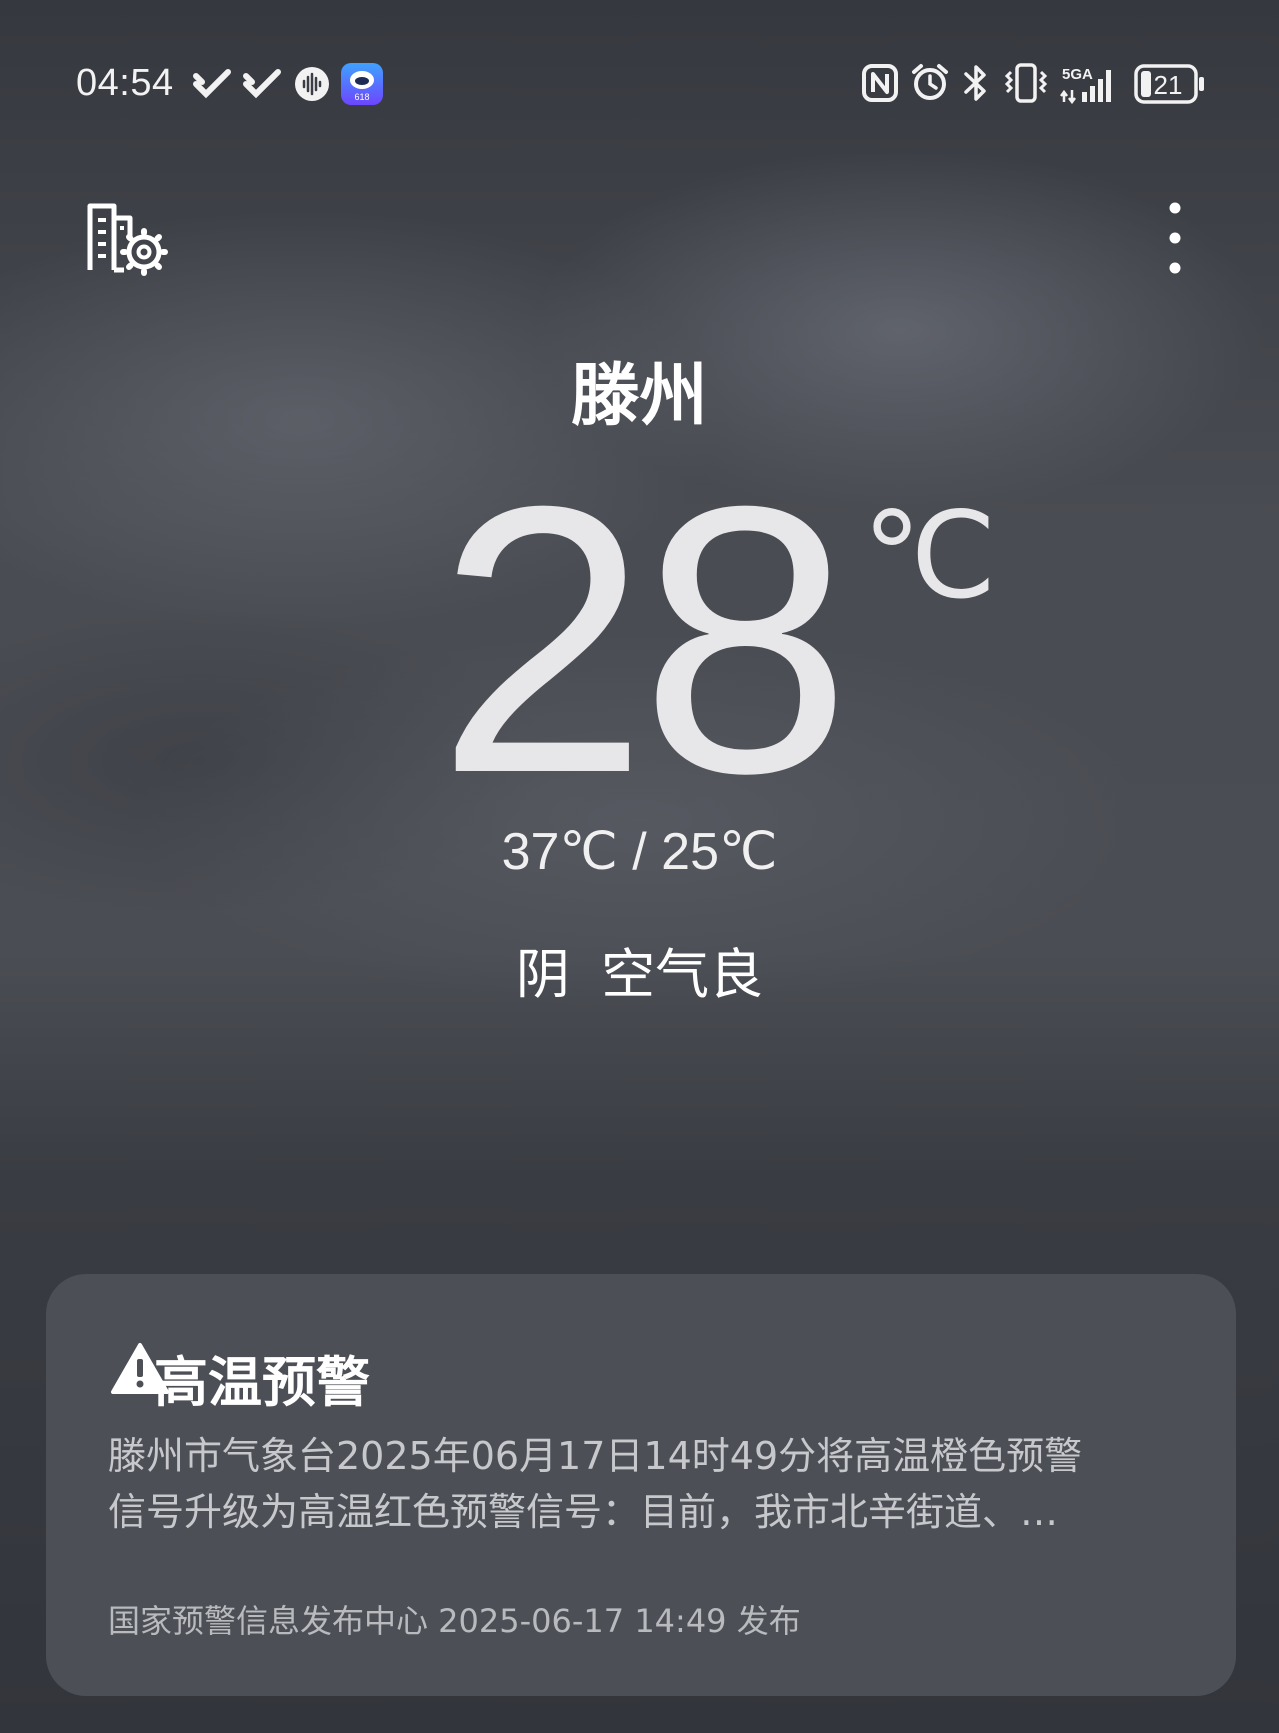 The height and width of the screenshot is (1733, 1279). What do you see at coordinates (454, 1621) in the screenshot?
I see `alert-source: 国家预警信息发布中心 2025-06-17 14:49 发布` at bounding box center [454, 1621].